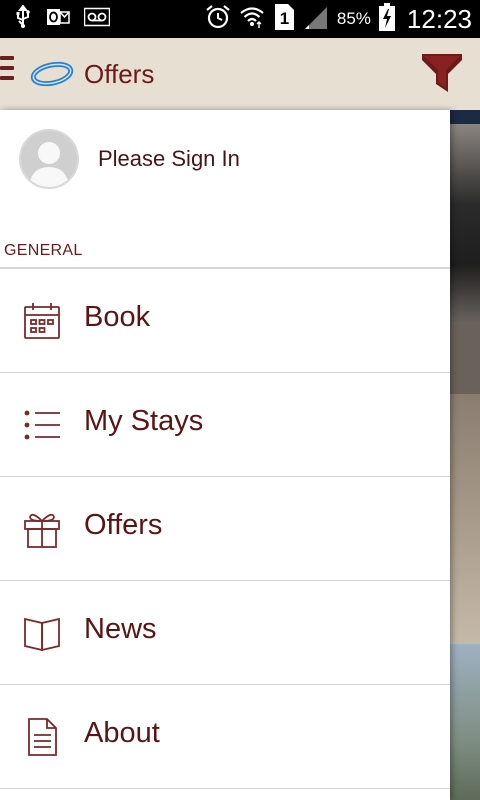 The width and height of the screenshot is (480, 800). Describe the element at coordinates (42, 425) in the screenshot. I see `list-icon` at that location.